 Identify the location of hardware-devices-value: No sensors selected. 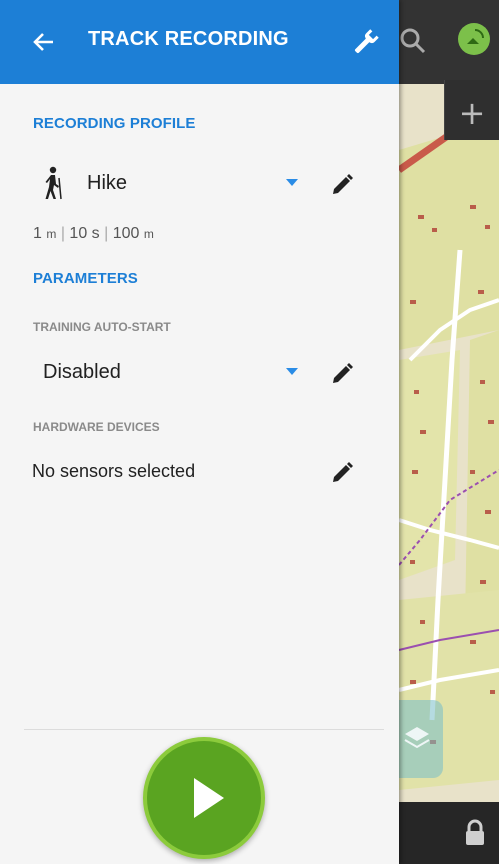
(114, 471).